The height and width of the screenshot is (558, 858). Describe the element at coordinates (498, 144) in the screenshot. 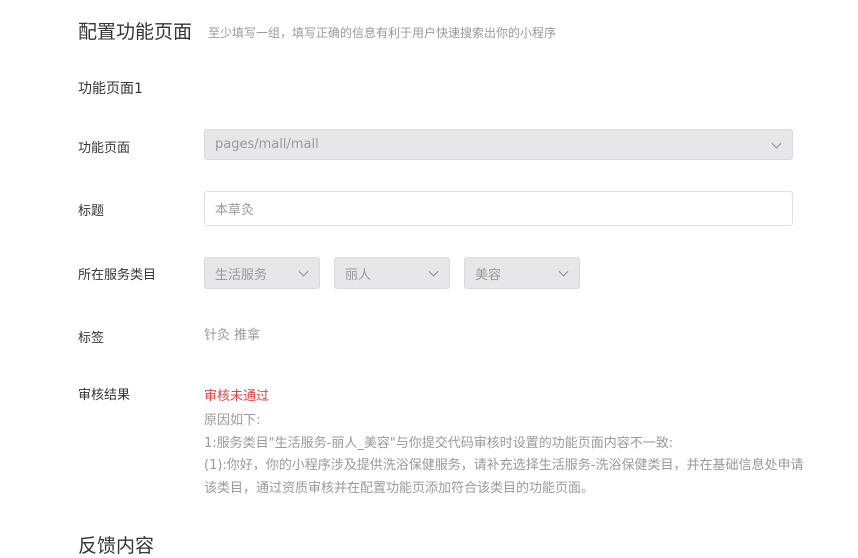

I see `page-select: pages/mall/mall` at that location.